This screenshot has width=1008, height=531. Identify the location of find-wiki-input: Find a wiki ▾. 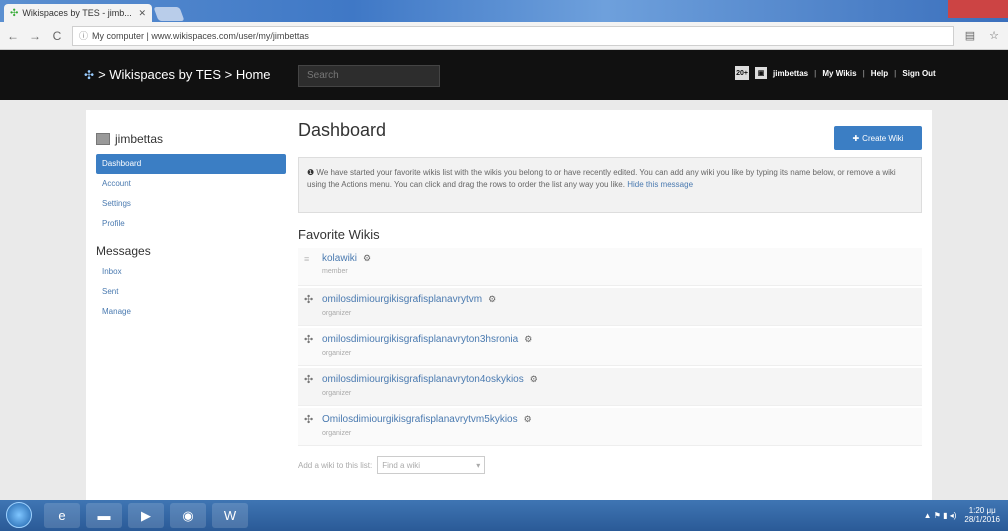
(431, 465).